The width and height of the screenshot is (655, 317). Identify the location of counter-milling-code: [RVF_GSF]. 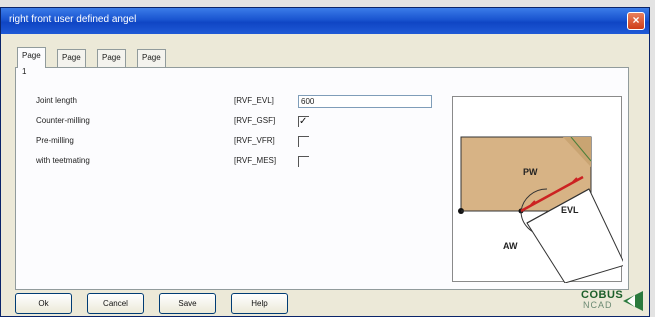
(255, 120).